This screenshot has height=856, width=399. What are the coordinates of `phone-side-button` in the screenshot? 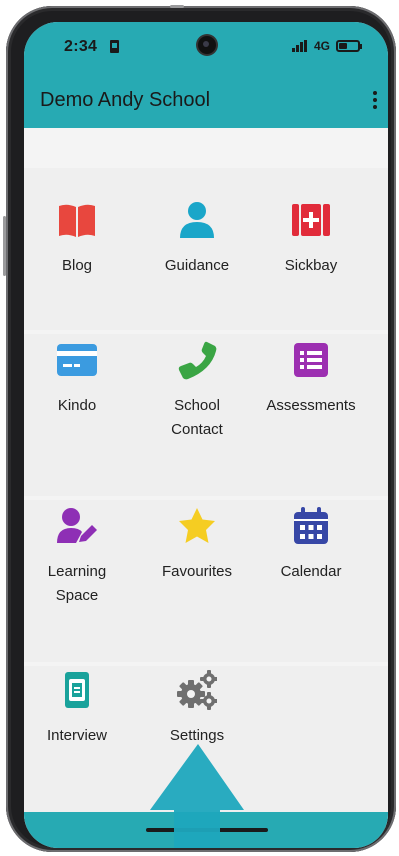 It's located at (4, 246).